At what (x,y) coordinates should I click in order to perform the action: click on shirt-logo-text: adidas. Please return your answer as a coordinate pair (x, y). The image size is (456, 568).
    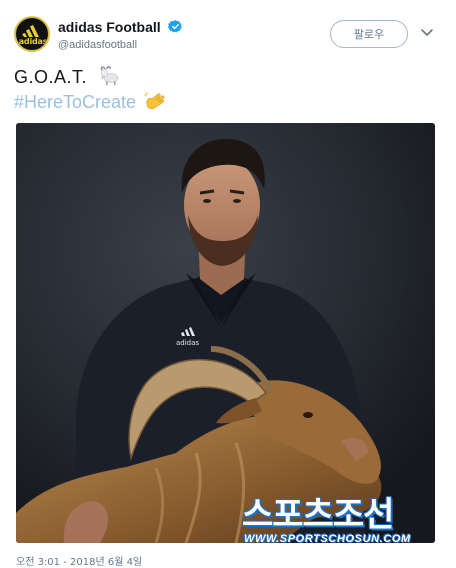
    Looking at the image, I should click on (187, 343).